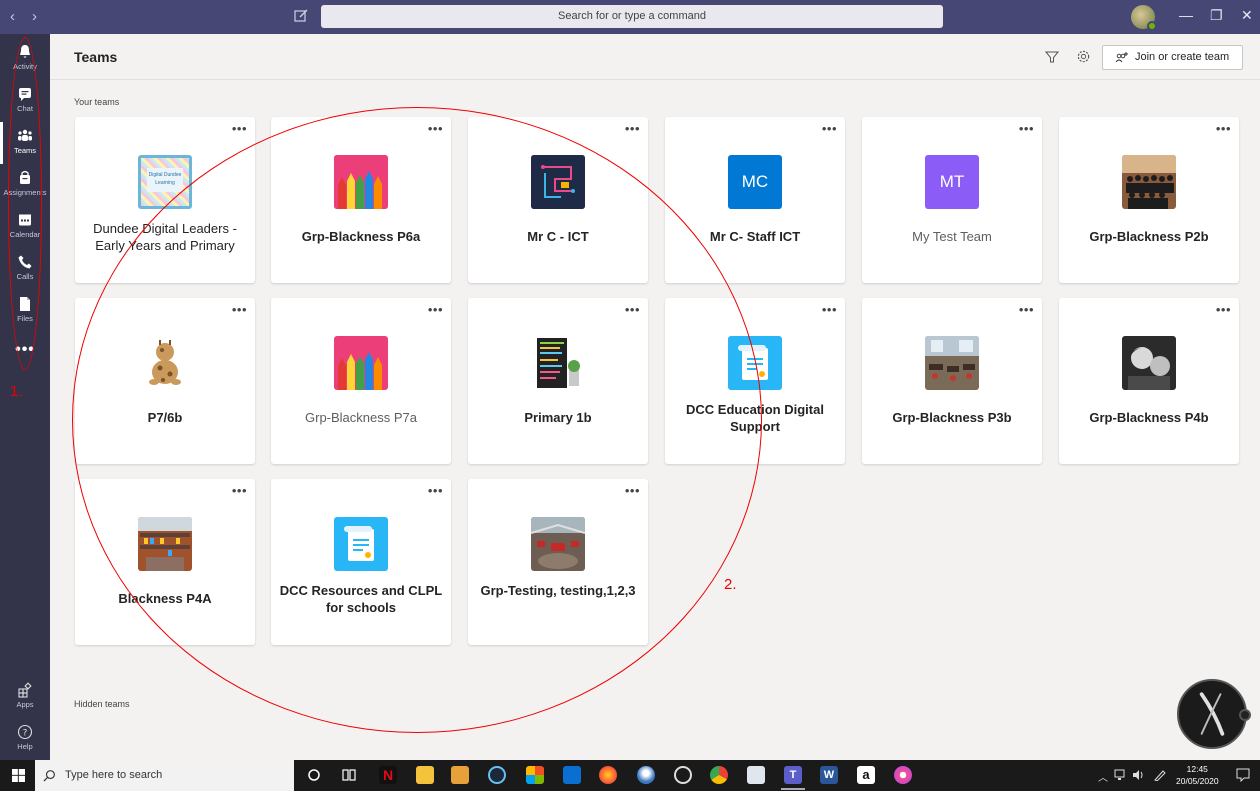  I want to click on microsoft-teams-taskbar-icon: T, so click(793, 778).